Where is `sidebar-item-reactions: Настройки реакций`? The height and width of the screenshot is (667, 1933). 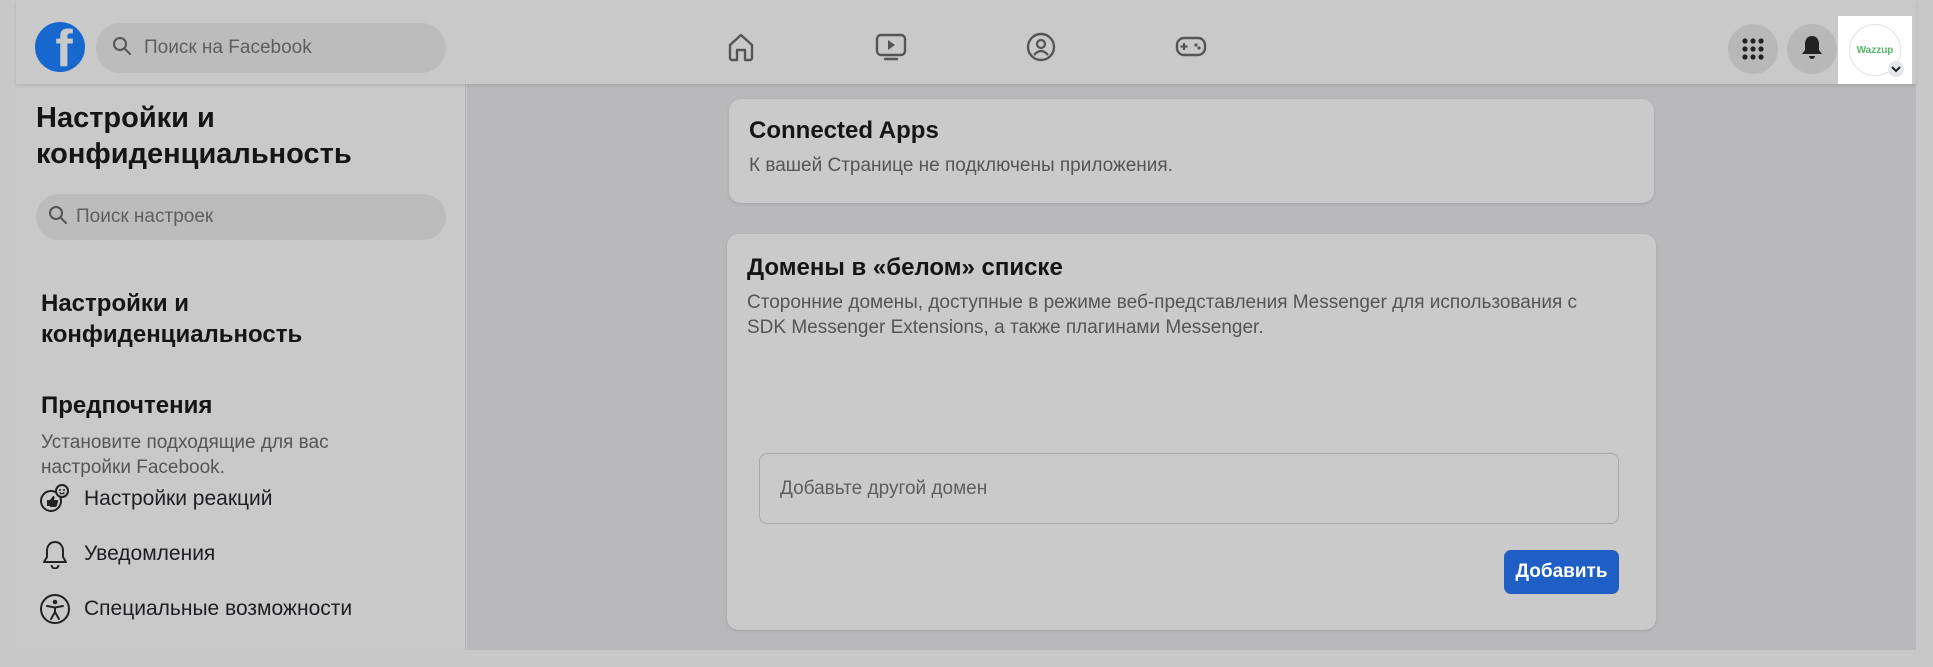
sidebar-item-reactions: Настройки реакций is located at coordinates (238, 499).